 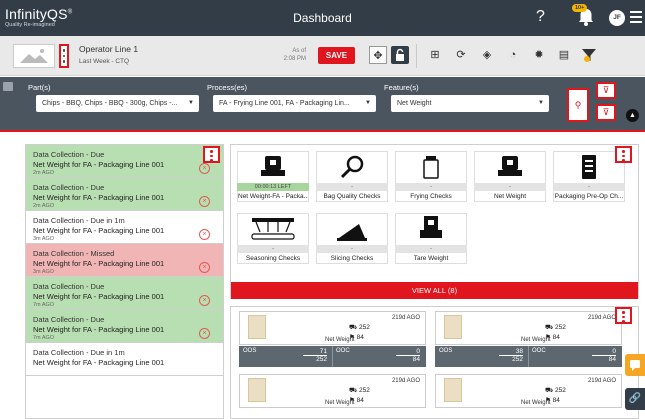 What do you see at coordinates (606, 112) in the screenshot?
I see `filter-options-icon: ⊽` at bounding box center [606, 112].